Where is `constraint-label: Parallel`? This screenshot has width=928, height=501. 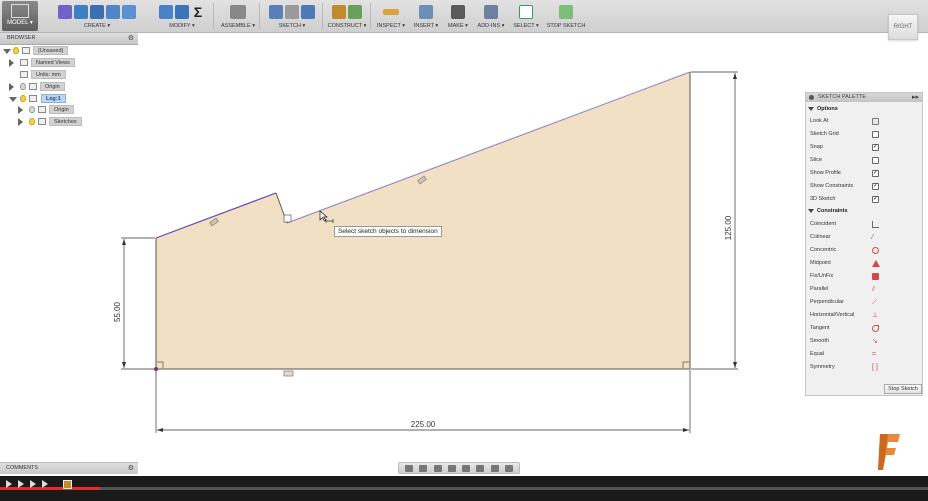 constraint-label: Parallel is located at coordinates (819, 289).